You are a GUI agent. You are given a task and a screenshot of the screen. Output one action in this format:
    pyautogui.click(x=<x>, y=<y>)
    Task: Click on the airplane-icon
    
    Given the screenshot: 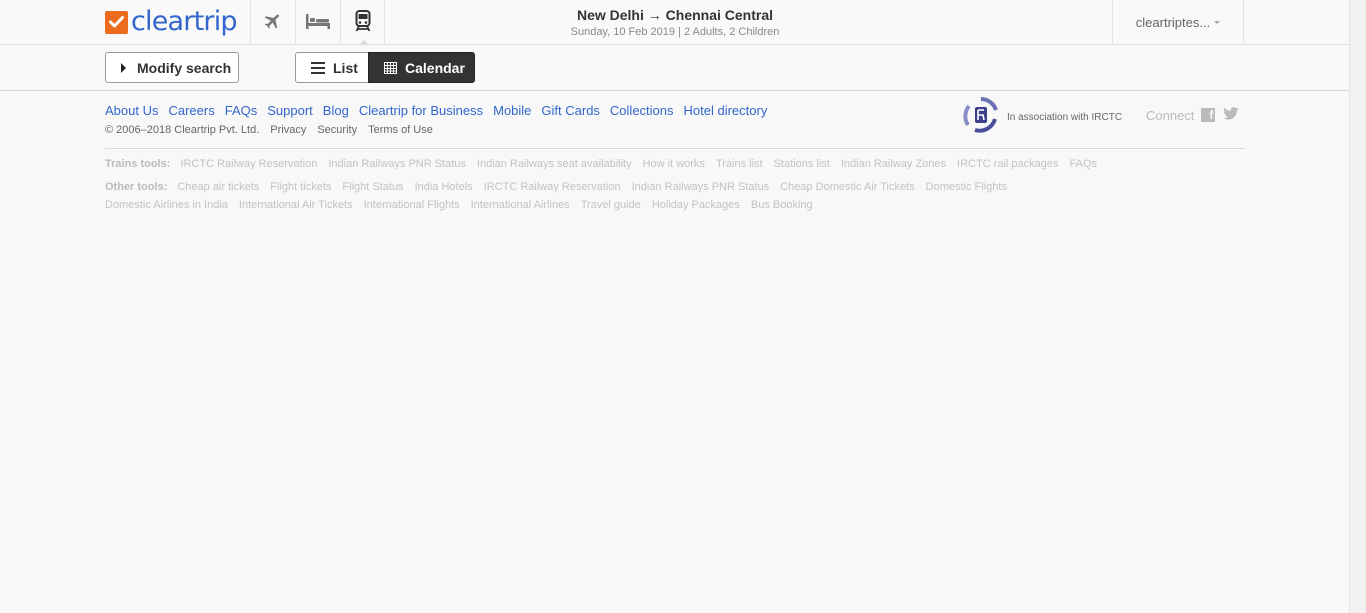 What is the action you would take?
    pyautogui.click(x=273, y=23)
    